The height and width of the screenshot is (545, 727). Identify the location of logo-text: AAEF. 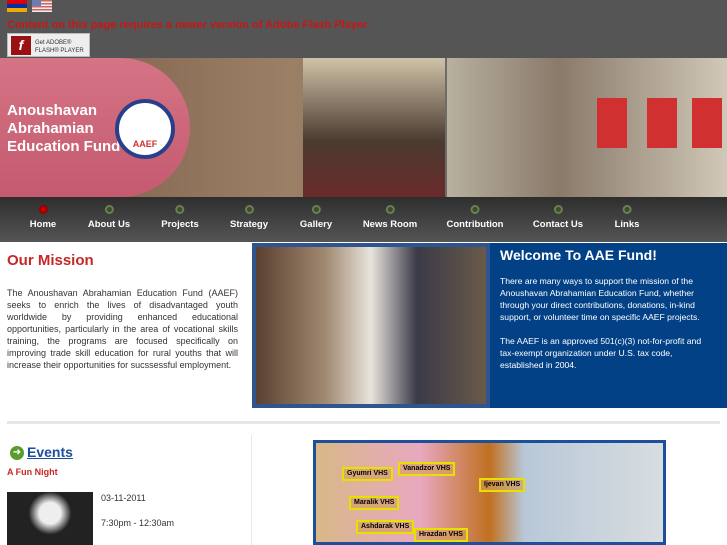
(145, 144).